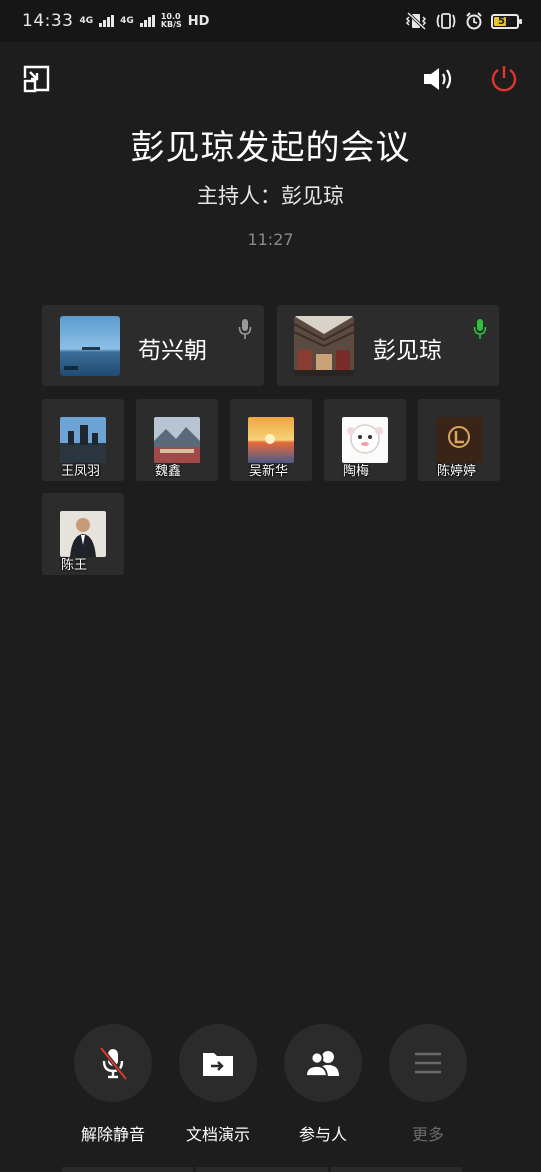 This screenshot has height=1172, width=541. I want to click on alarm-icon, so click(474, 21).